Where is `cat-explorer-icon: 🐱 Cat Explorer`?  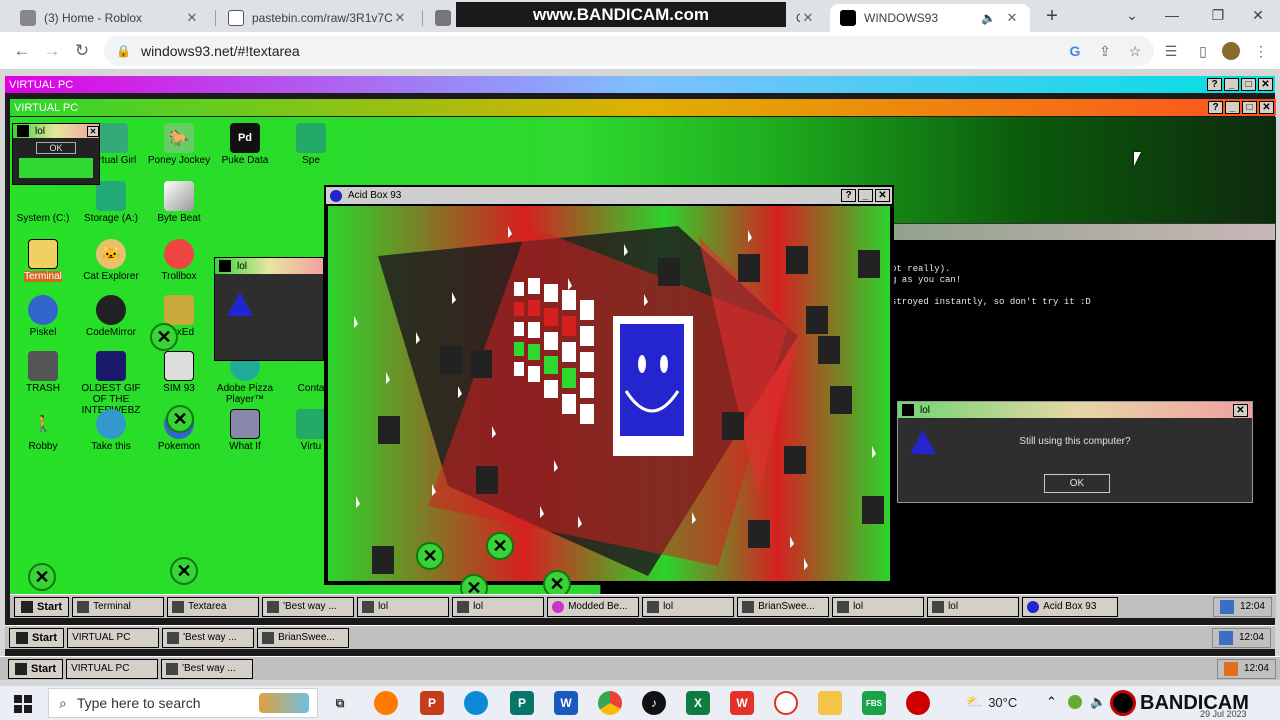 cat-explorer-icon: 🐱 Cat Explorer is located at coordinates (111, 260).